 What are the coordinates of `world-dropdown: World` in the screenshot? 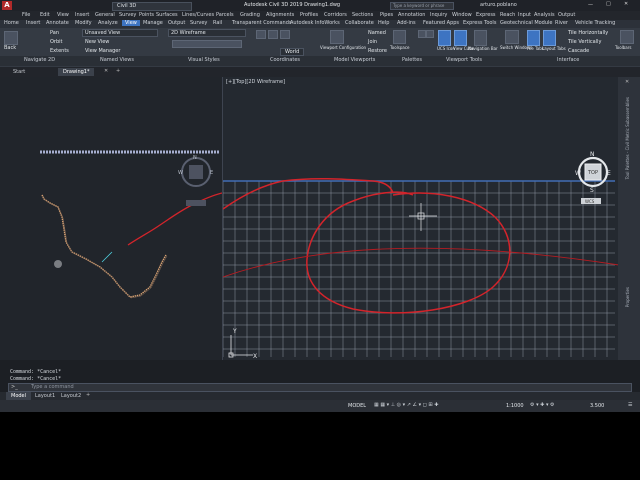 It's located at (292, 52).